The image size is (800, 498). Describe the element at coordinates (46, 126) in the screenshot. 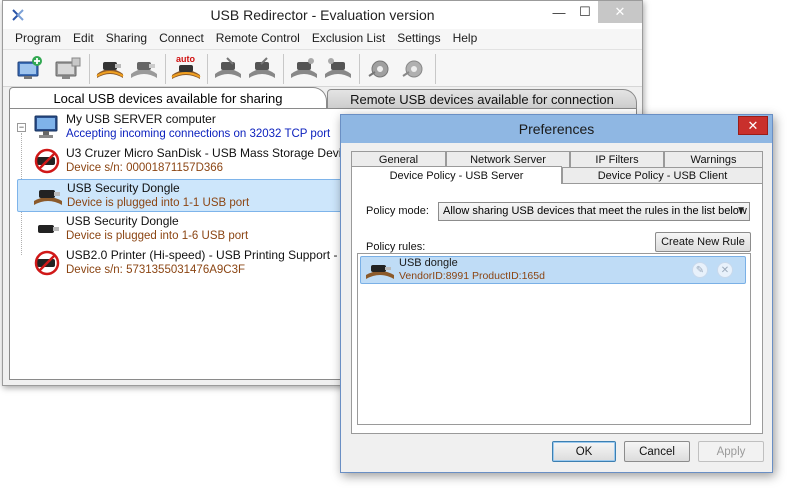

I see `computer-icon` at that location.